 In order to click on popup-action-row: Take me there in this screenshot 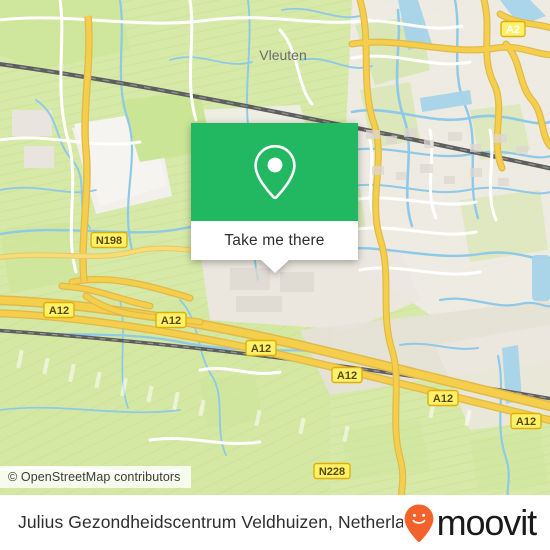, I will do `click(274, 240)`.